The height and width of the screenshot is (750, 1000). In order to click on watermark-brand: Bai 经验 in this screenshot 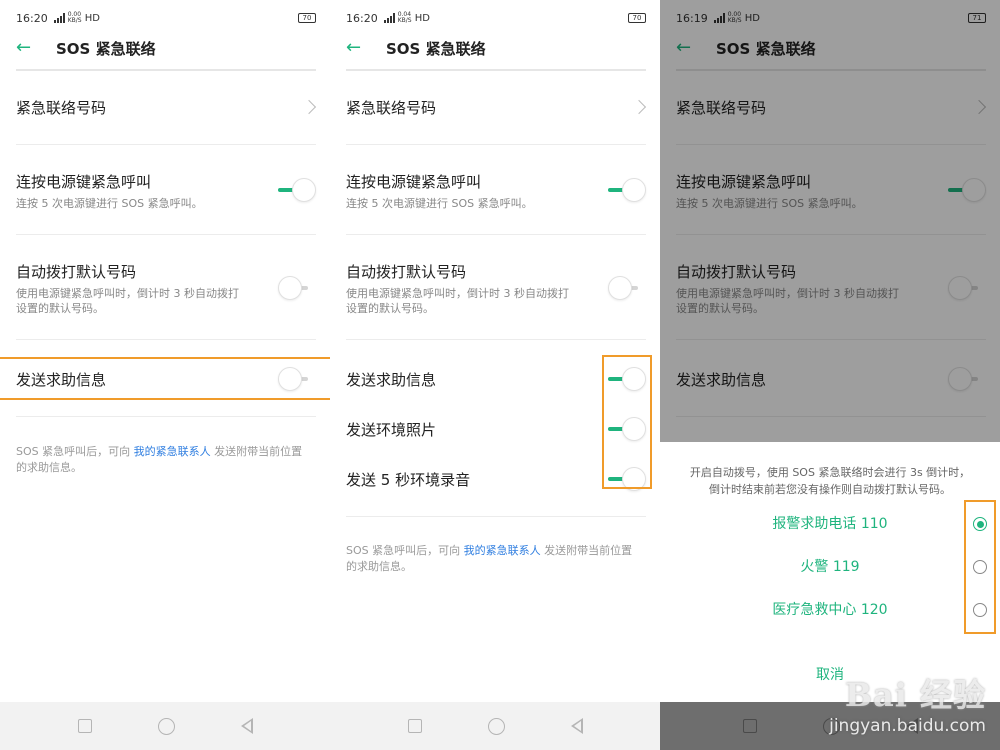, I will do `click(915, 695)`.